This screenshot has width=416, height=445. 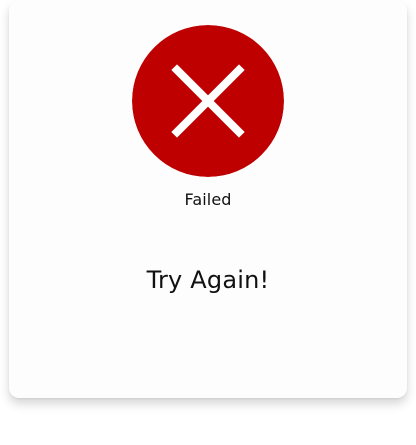 What do you see at coordinates (208, 280) in the screenshot?
I see `try-again-message: Try Again!` at bounding box center [208, 280].